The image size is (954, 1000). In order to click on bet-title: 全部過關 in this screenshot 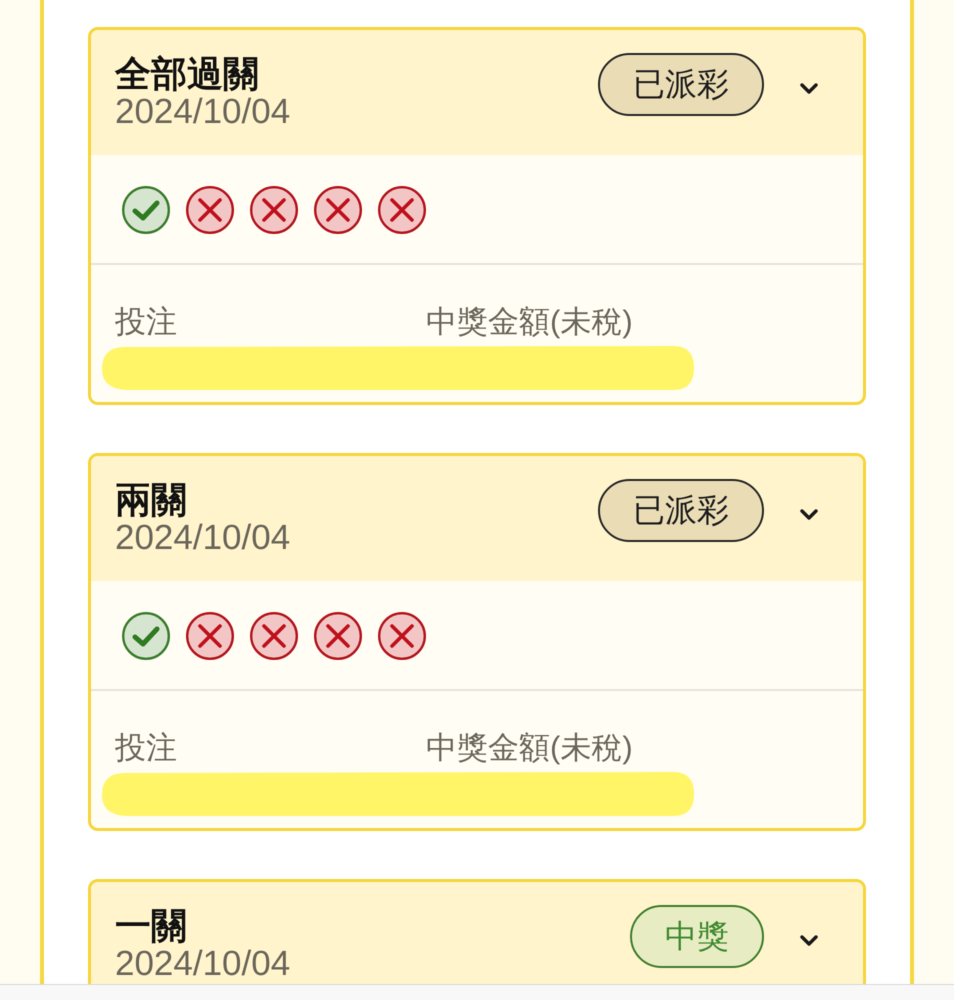, I will do `click(187, 74)`.